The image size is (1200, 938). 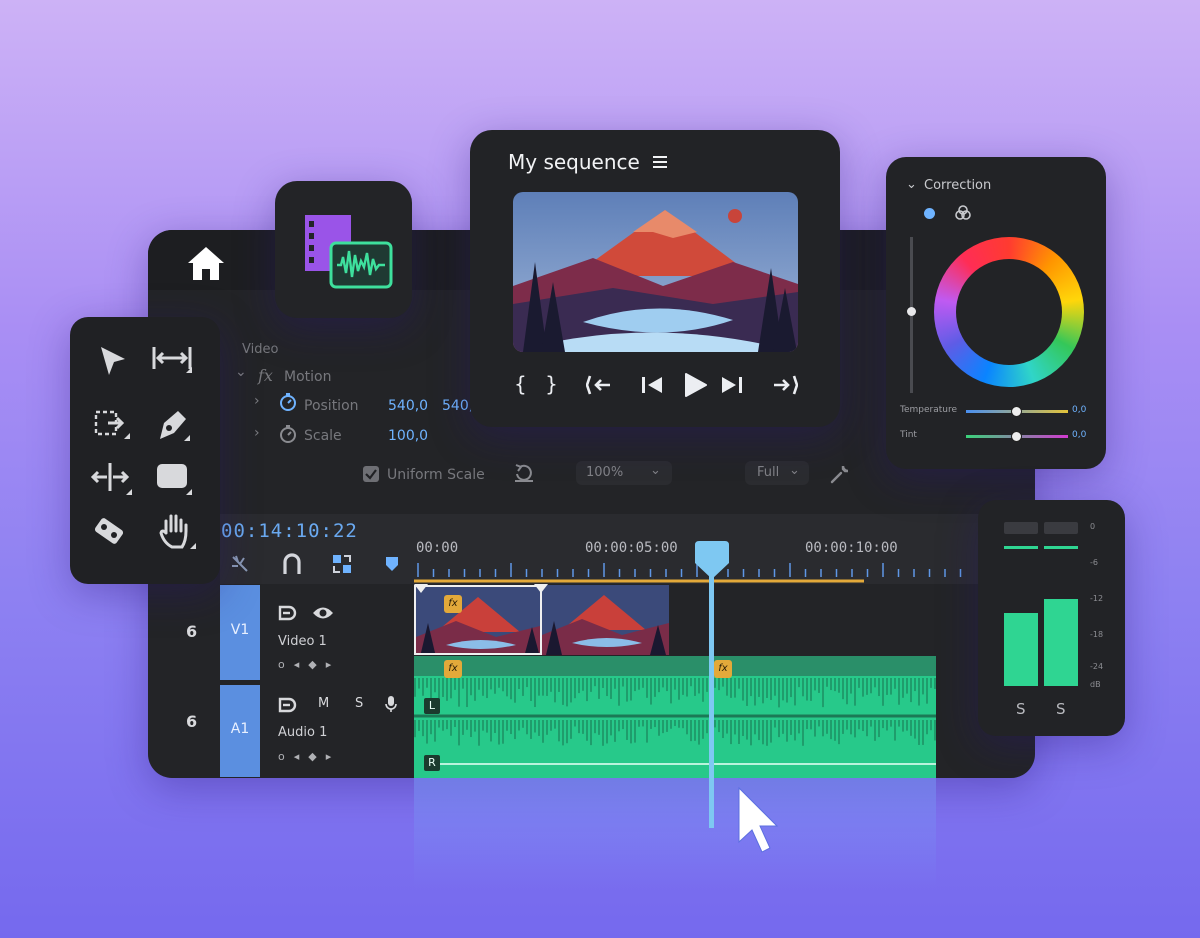 I want to click on magnet-icon, so click(x=292, y=564).